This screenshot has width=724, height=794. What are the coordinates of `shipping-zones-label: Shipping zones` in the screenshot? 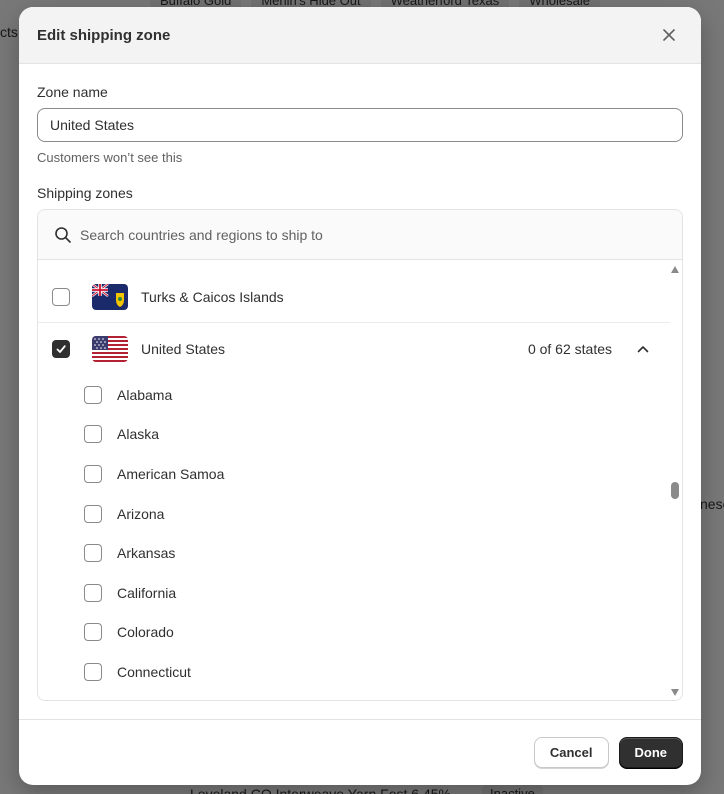 It's located at (85, 193).